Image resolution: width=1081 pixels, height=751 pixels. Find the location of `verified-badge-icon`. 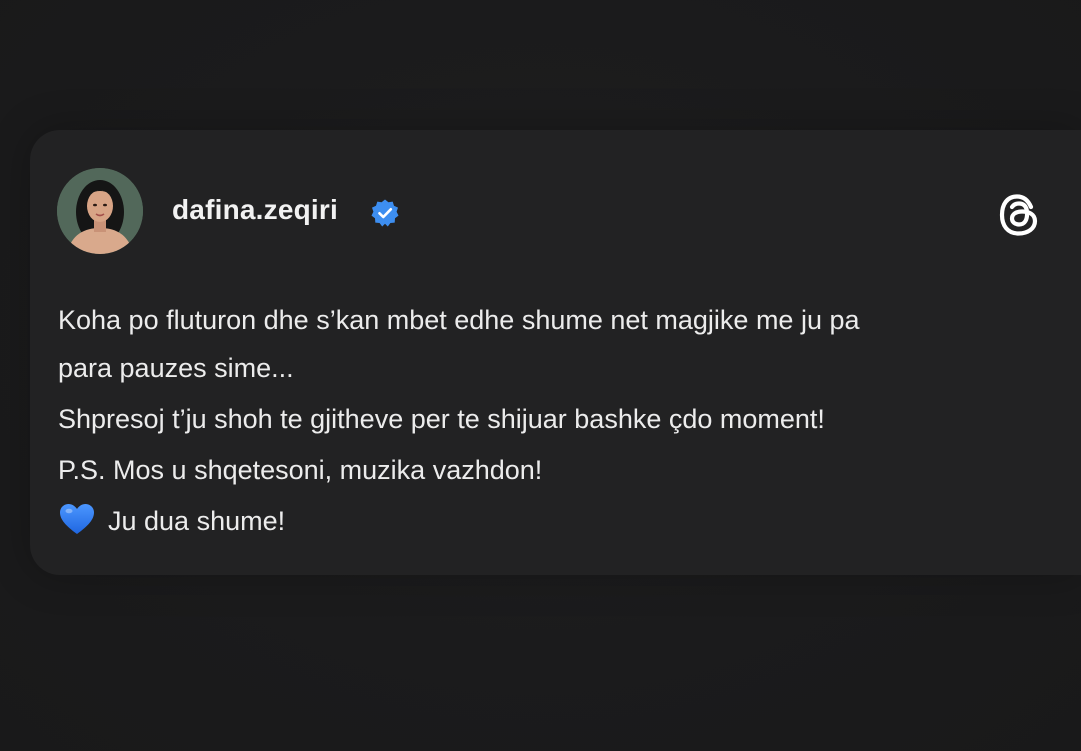

verified-badge-icon is located at coordinates (385, 213).